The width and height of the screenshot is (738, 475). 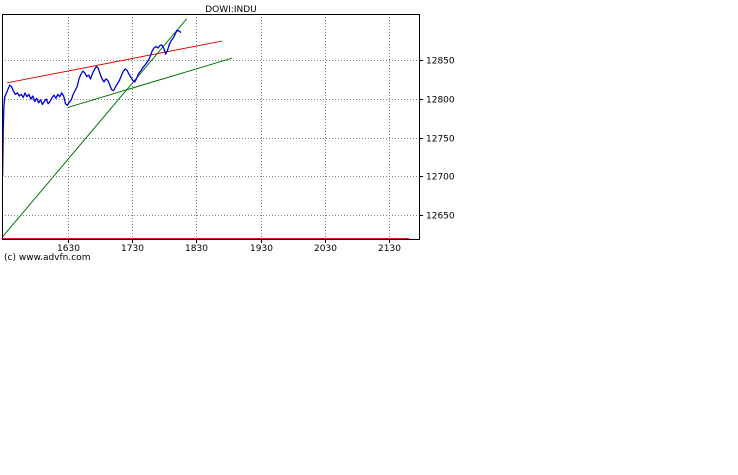 I want to click on series-line, so click(x=91, y=103).